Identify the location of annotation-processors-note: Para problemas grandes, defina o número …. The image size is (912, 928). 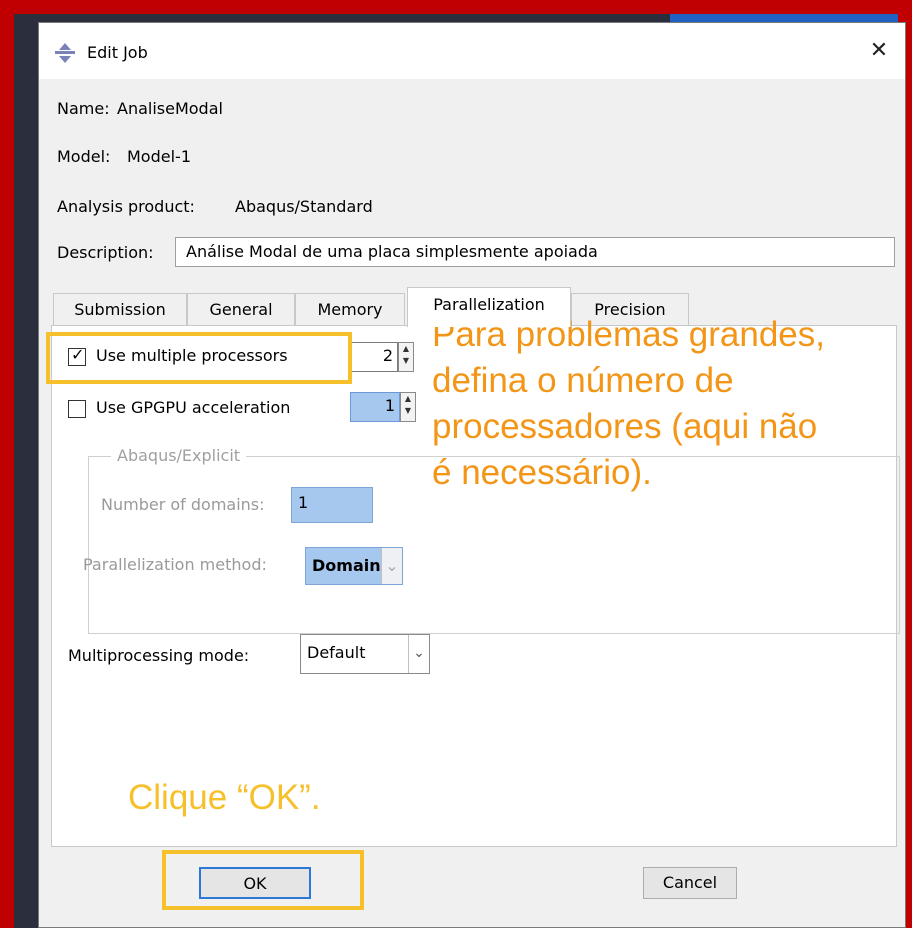
(628, 403).